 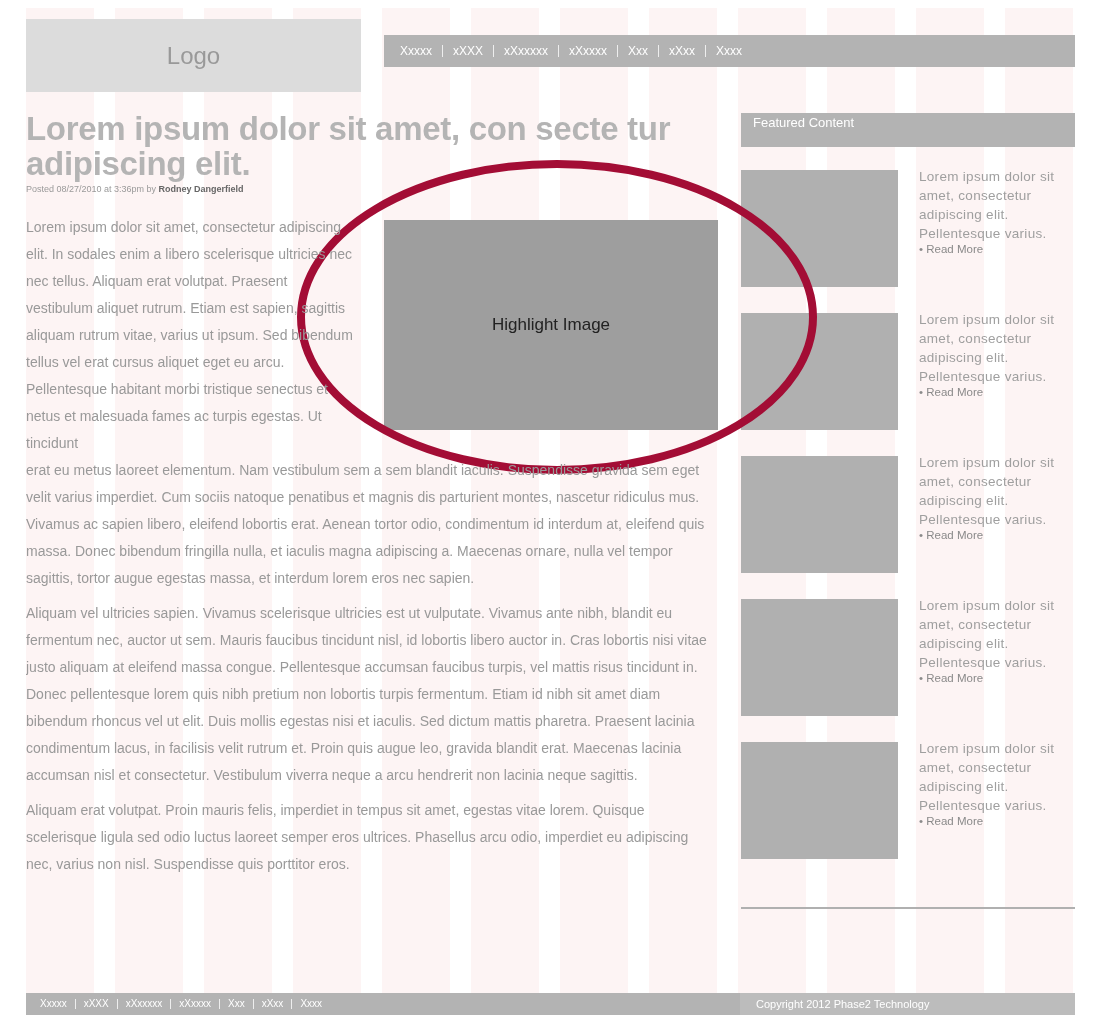 I want to click on byline: Posted 08/27/2010 at 3:36pm by Rodney Dangerfield, so click(x=135, y=189).